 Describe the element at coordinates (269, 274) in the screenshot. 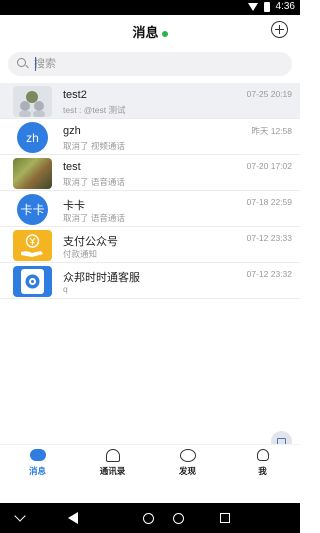

I see `conversation-time: 07-12 23:32` at that location.